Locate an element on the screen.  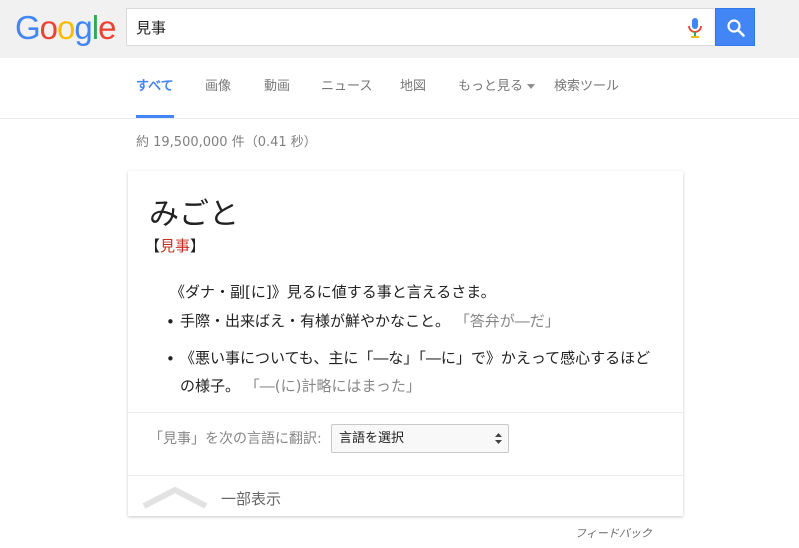
feedback-link: フィードバック is located at coordinates (613, 533).